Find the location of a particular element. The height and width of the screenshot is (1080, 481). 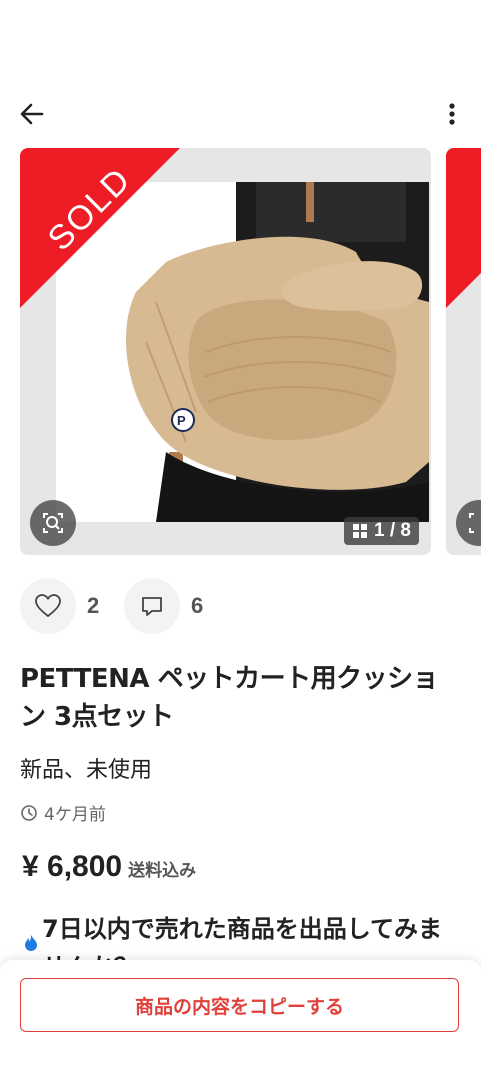

posted-time-text: 4ケ月前 is located at coordinates (75, 815).